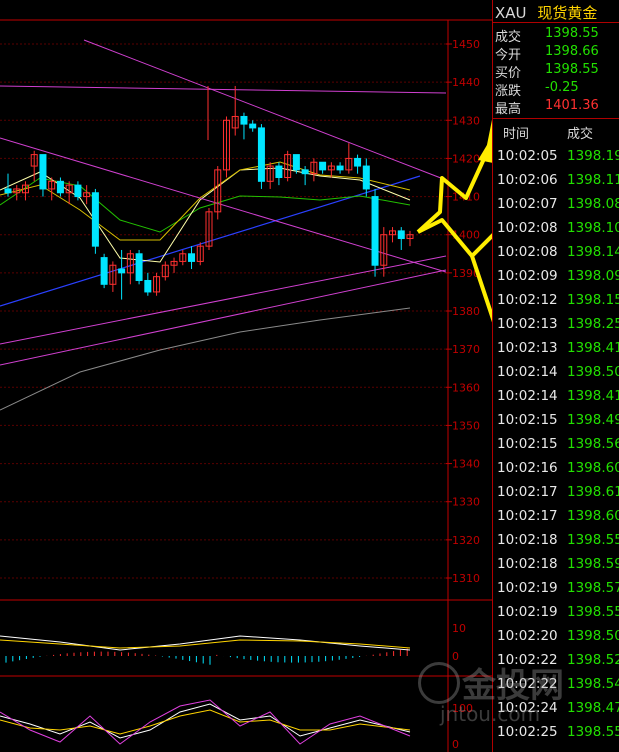 This screenshot has height=752, width=619. I want to click on tick-row: 10:02:18 1398.59, so click(558, 567).